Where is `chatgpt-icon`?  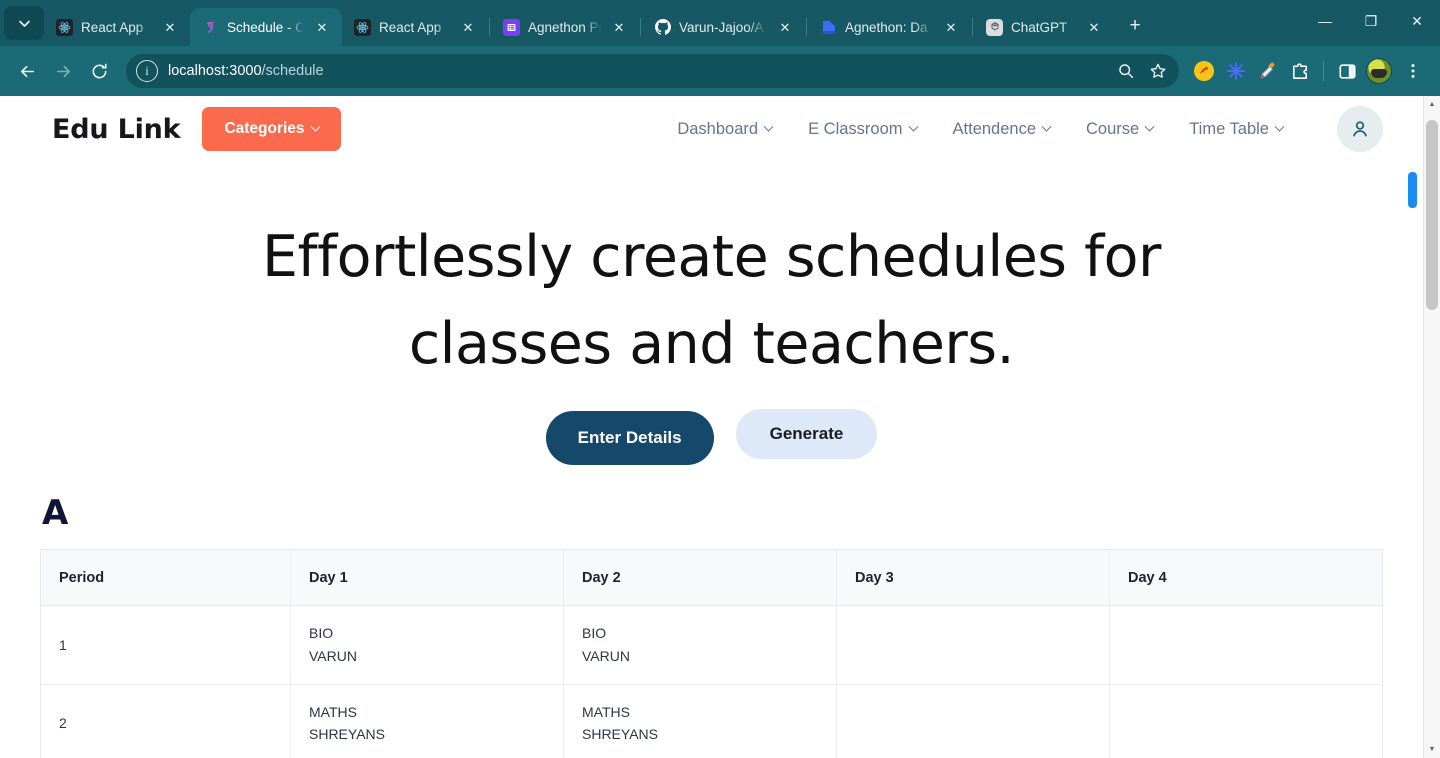 chatgpt-icon is located at coordinates (994, 27).